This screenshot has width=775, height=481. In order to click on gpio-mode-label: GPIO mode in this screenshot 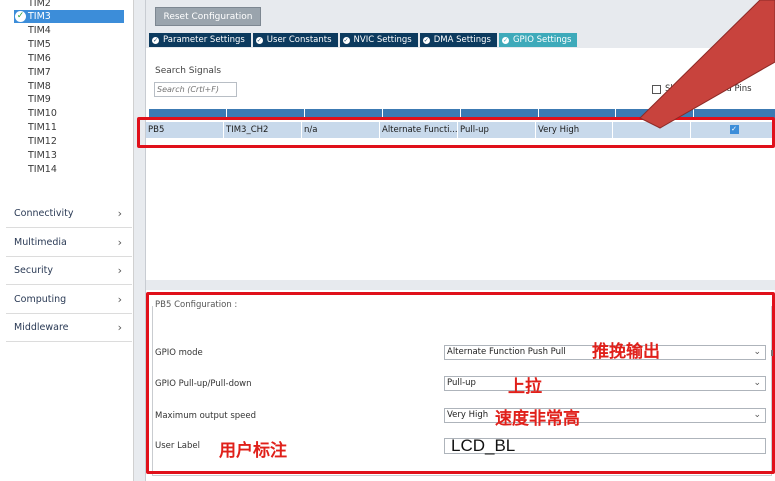, I will do `click(179, 353)`.